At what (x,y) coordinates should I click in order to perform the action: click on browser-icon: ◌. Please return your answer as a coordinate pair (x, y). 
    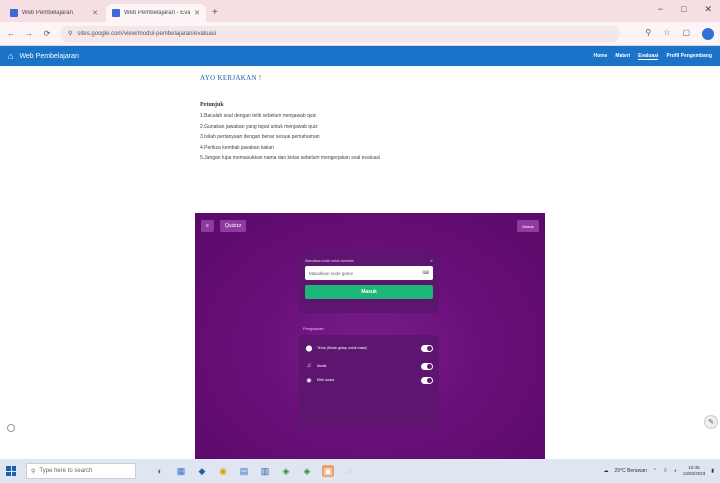
    Looking at the image, I should click on (349, 471).